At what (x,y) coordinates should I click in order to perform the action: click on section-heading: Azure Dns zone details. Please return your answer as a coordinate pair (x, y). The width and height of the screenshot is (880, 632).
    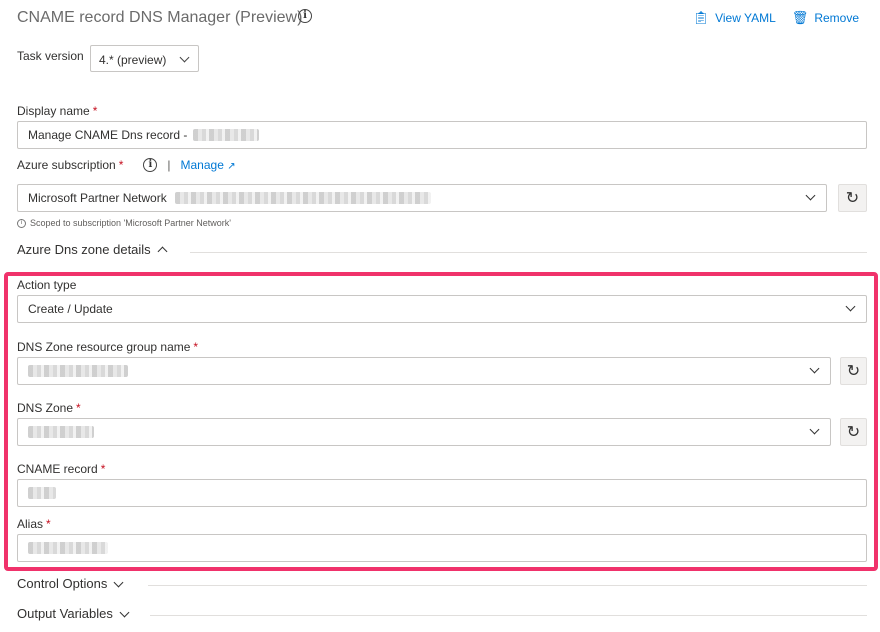
    Looking at the image, I should click on (84, 249).